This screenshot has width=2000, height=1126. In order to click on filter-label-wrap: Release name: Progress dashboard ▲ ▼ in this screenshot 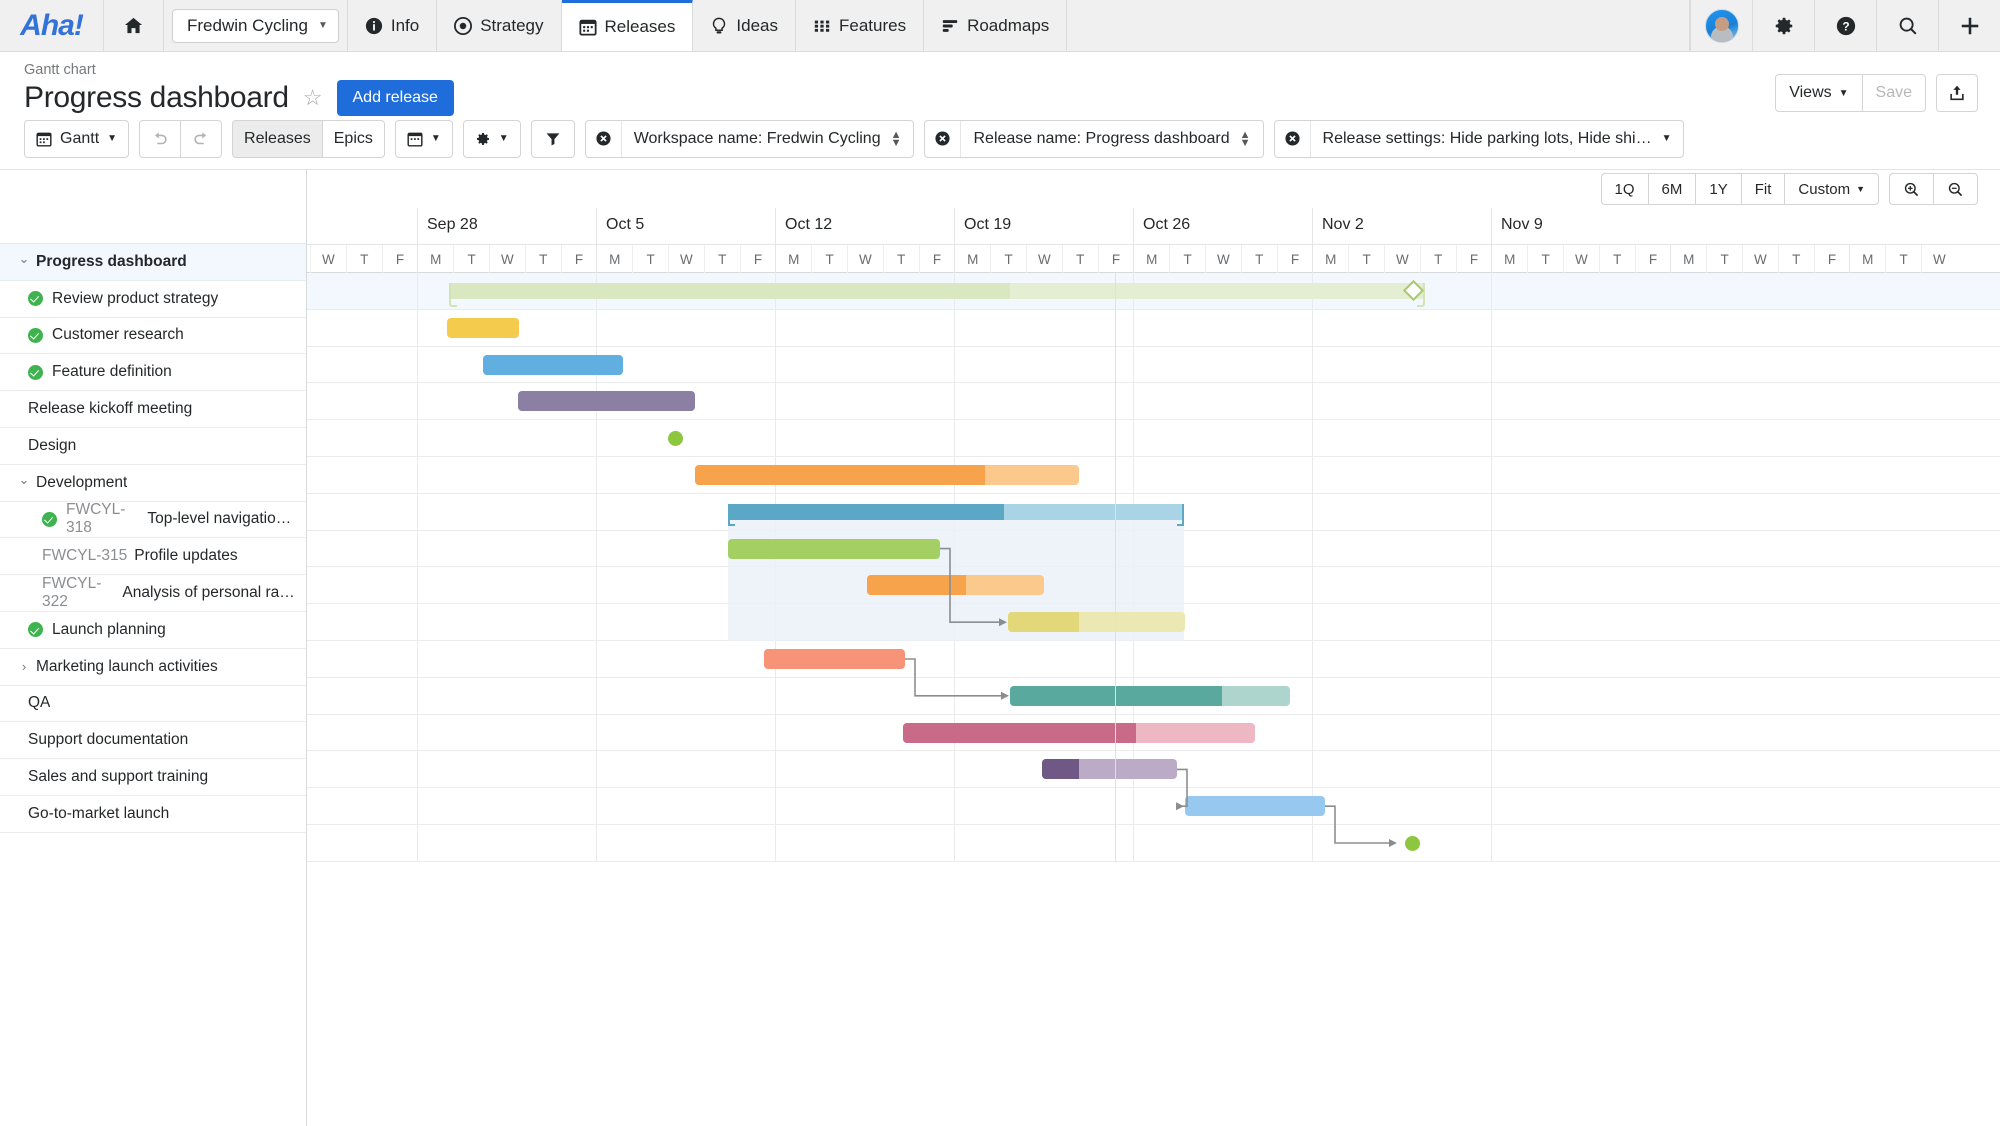, I will do `click(1111, 139)`.